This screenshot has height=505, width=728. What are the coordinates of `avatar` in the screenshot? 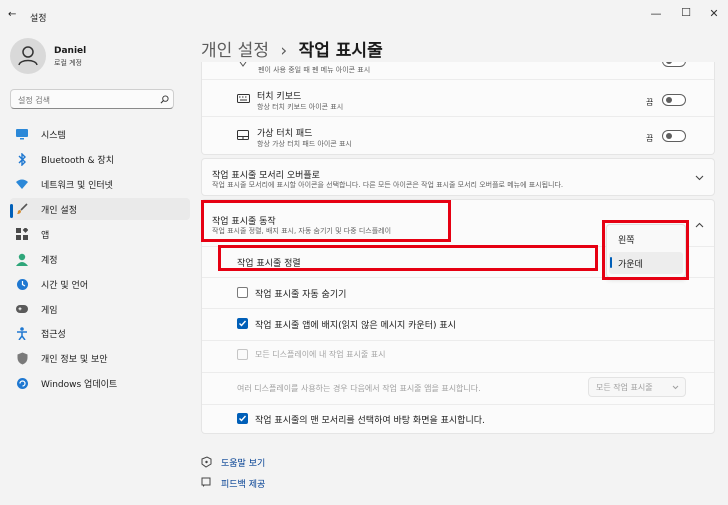 It's located at (28, 56).